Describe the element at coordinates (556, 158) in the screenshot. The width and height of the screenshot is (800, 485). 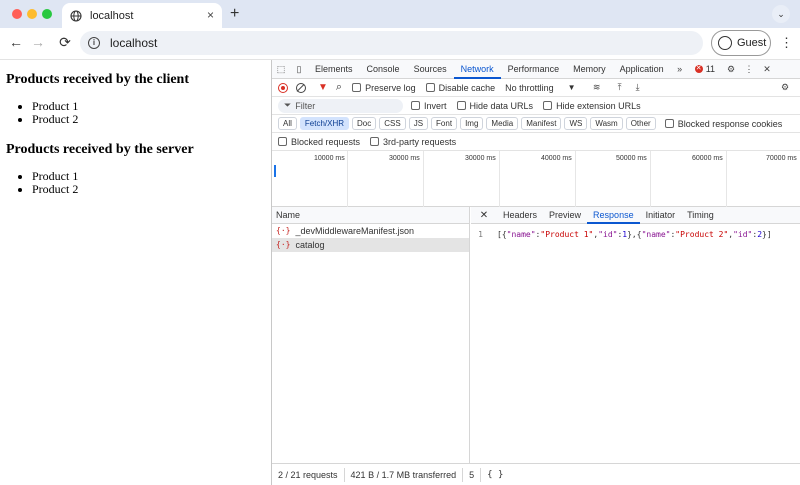
I see `timeline-tick-label: 40000 ms` at that location.